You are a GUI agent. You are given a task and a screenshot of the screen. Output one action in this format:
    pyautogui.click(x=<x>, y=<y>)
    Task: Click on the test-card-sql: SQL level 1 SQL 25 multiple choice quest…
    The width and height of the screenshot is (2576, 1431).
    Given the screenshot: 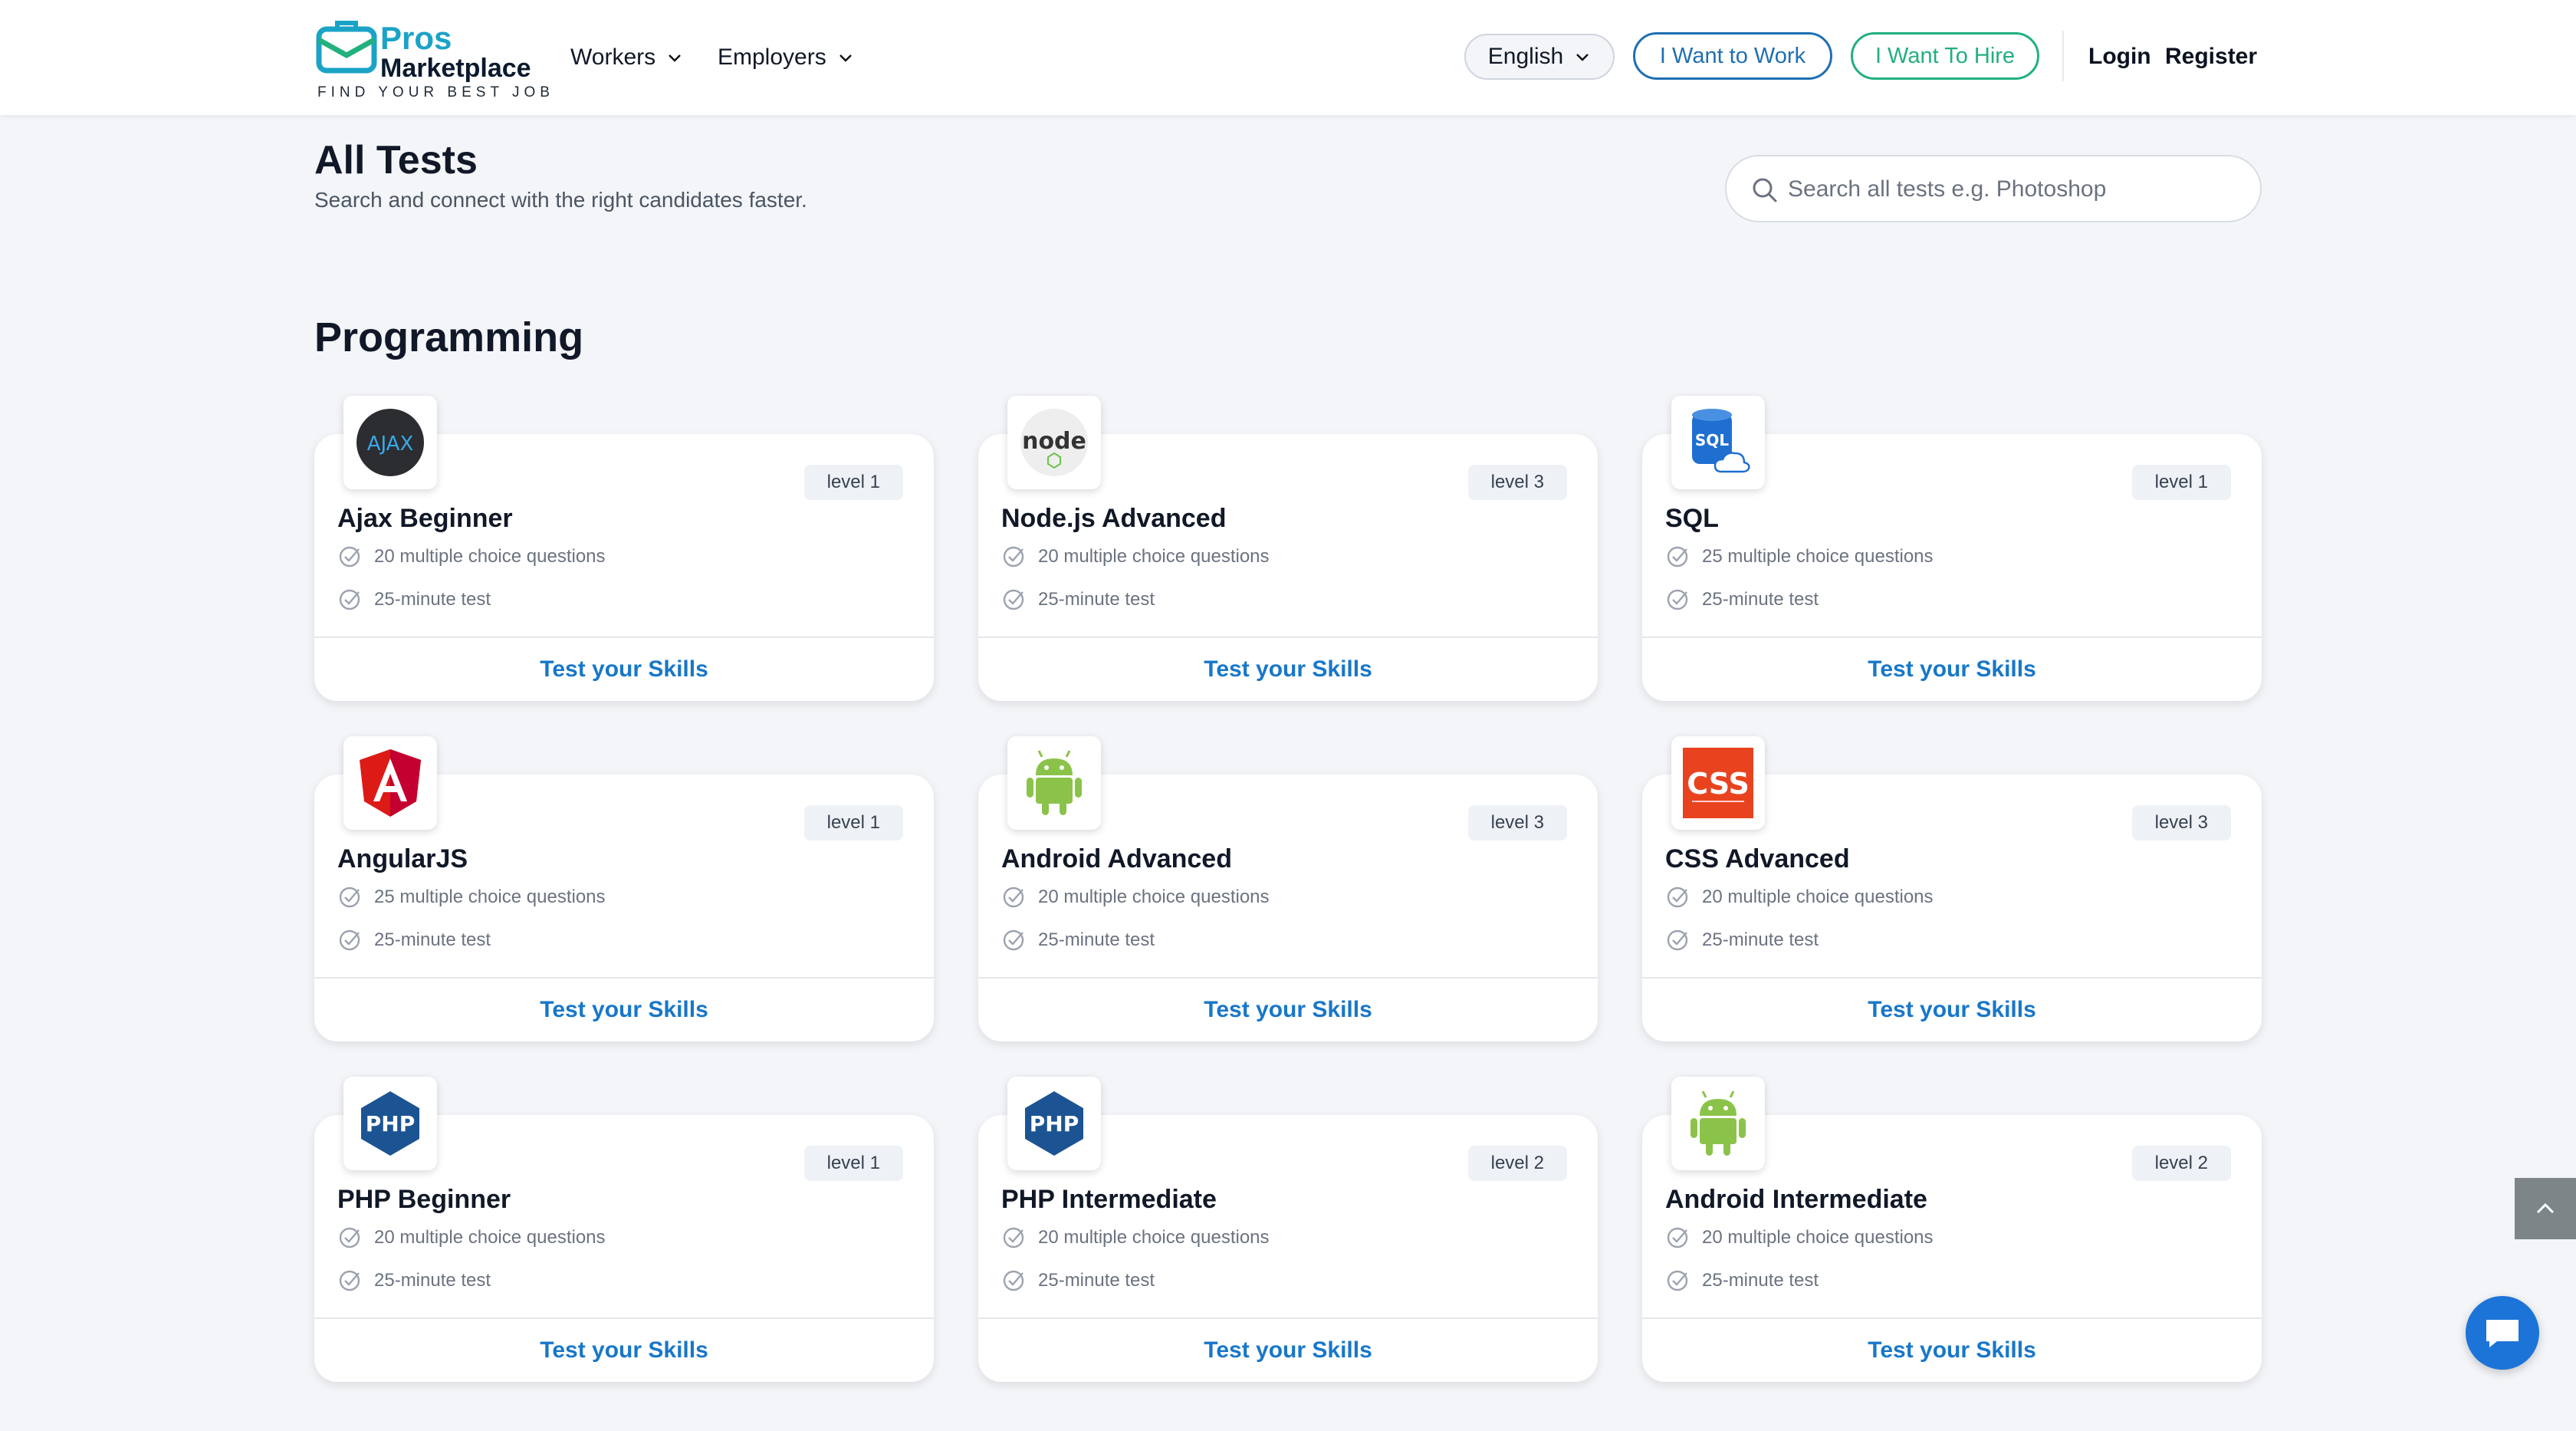 What is the action you would take?
    pyautogui.click(x=1952, y=548)
    